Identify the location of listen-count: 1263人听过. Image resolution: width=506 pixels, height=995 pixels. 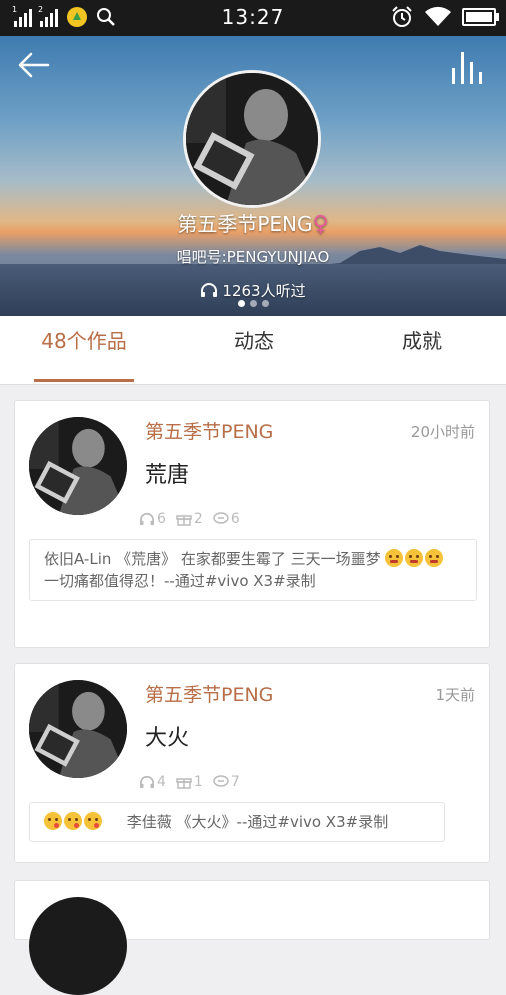
(253, 290).